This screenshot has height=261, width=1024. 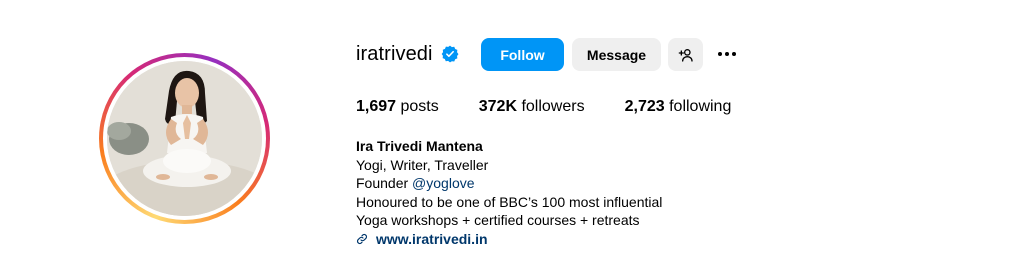 What do you see at coordinates (419, 146) in the screenshot?
I see `full-name: Ira Trivedi Mantena` at bounding box center [419, 146].